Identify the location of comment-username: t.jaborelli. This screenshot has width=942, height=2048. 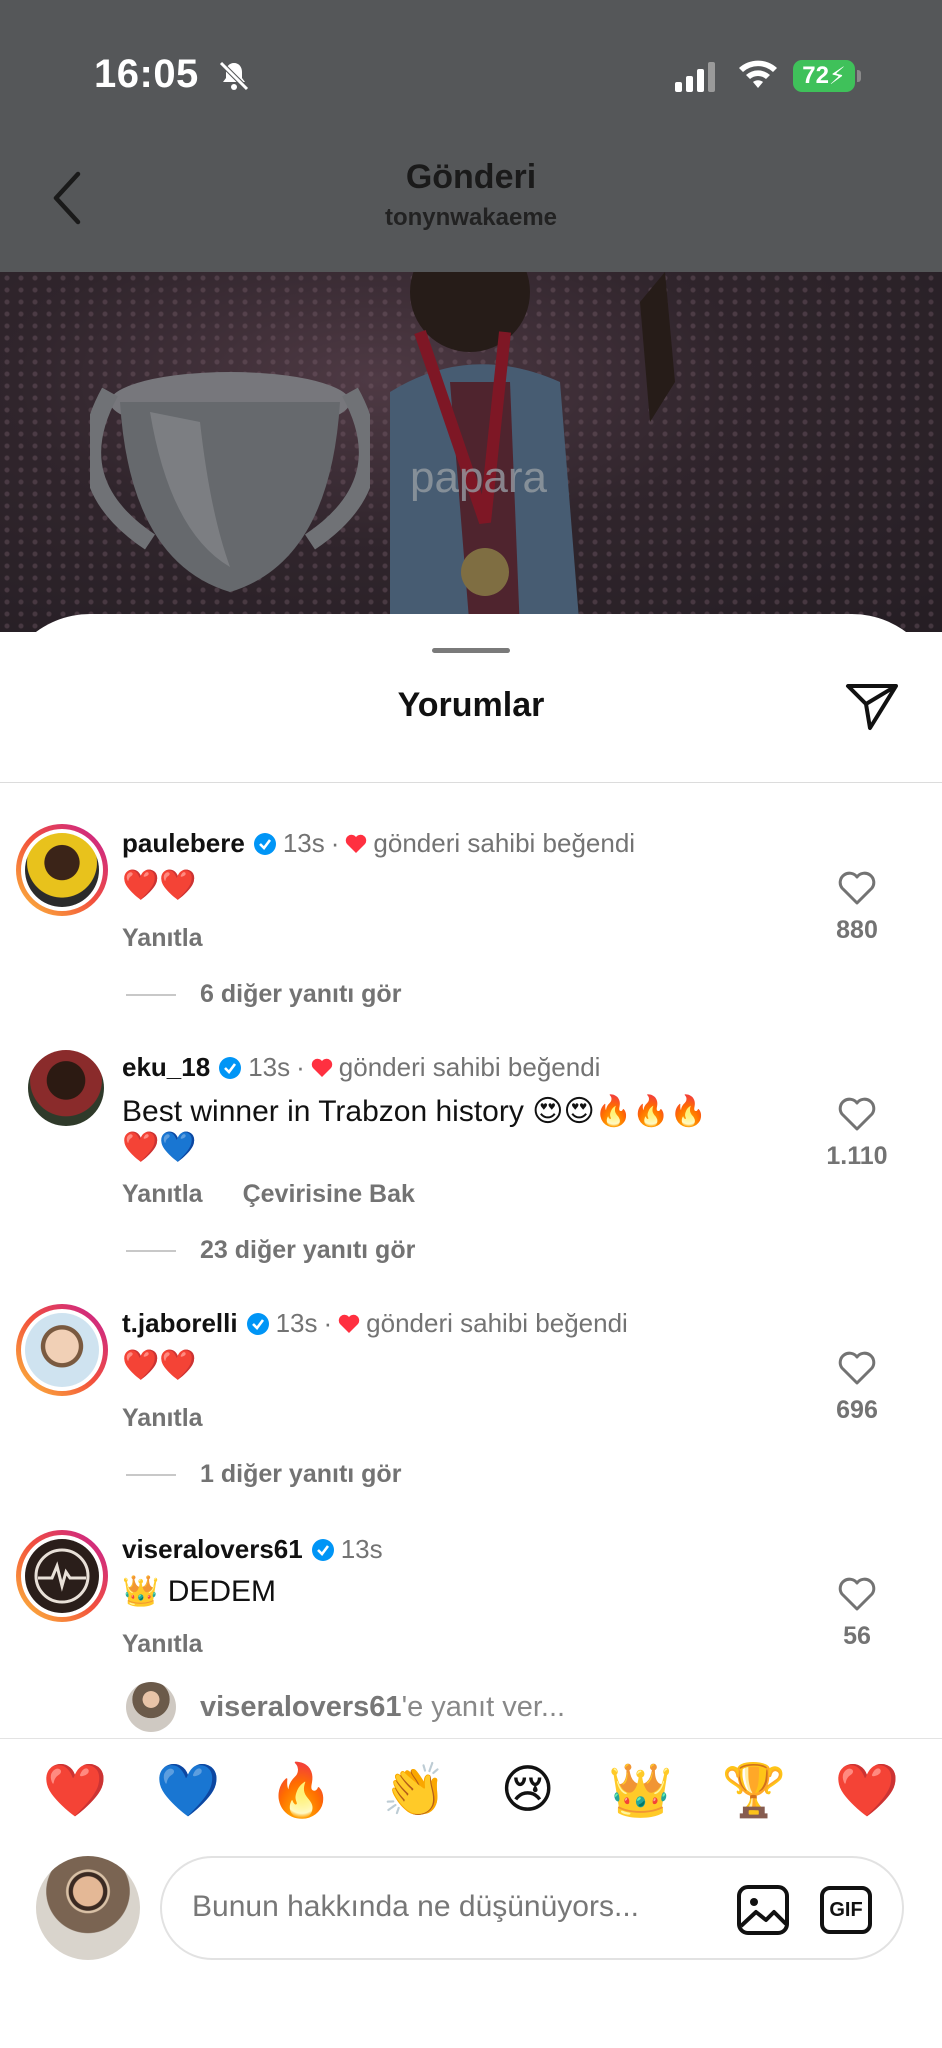
(180, 1323).